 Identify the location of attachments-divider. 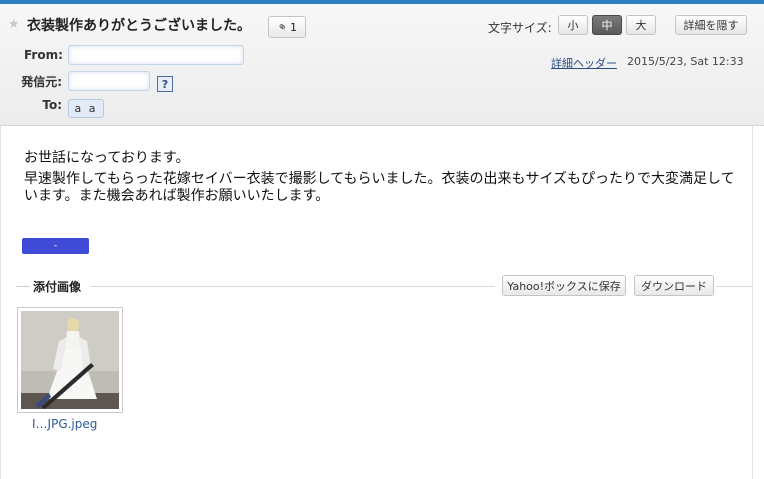
(292, 286).